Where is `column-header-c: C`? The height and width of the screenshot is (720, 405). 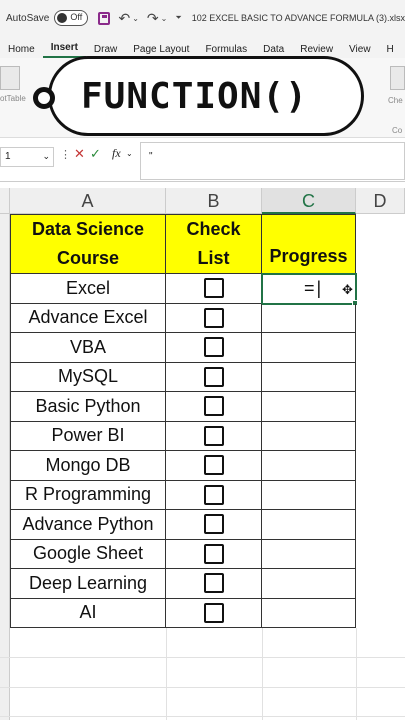 column-header-c: C is located at coordinates (309, 201).